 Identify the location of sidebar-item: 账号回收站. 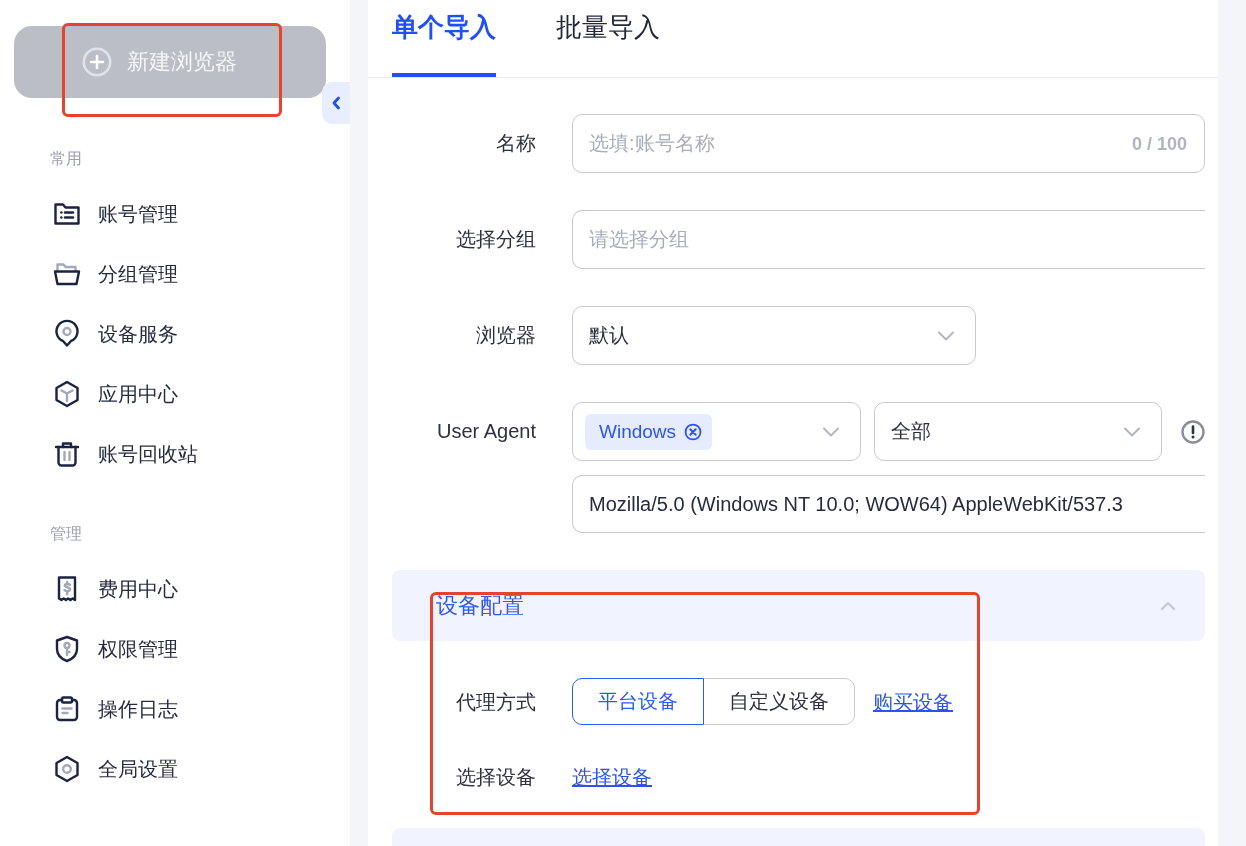
(183, 454).